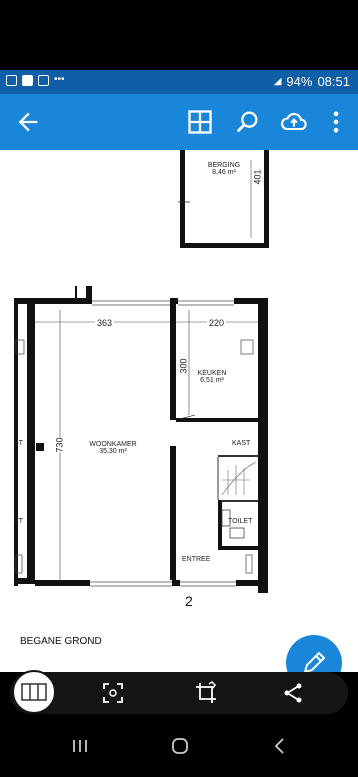 Image resolution: width=358 pixels, height=777 pixels. I want to click on more-vert-icon, so click(336, 122).